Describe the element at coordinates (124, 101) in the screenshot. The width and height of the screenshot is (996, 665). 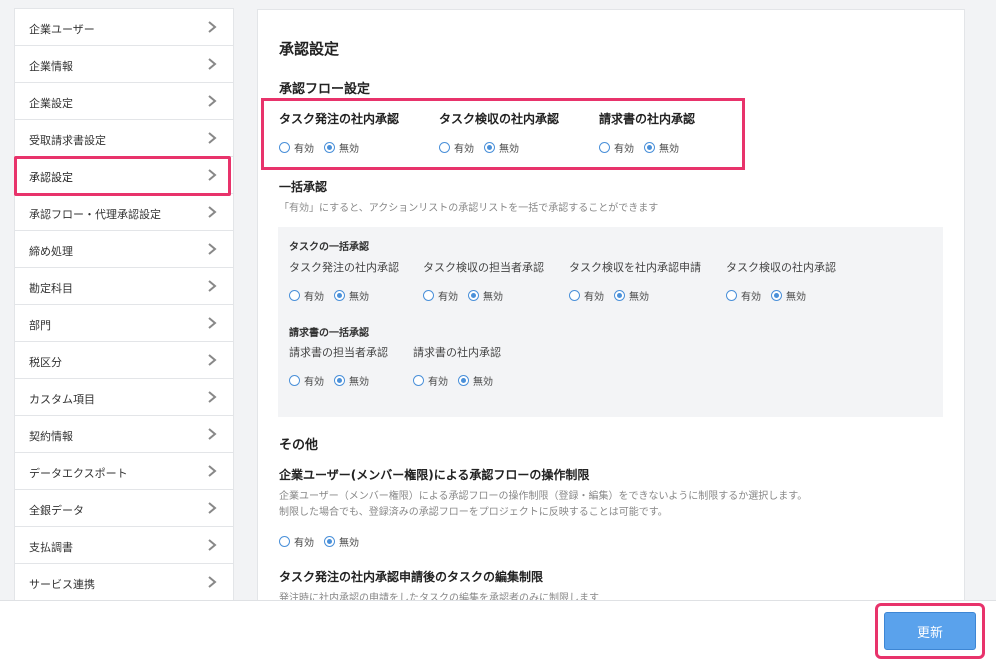
I see `sidebar-item-company-settings: 企業設定` at that location.